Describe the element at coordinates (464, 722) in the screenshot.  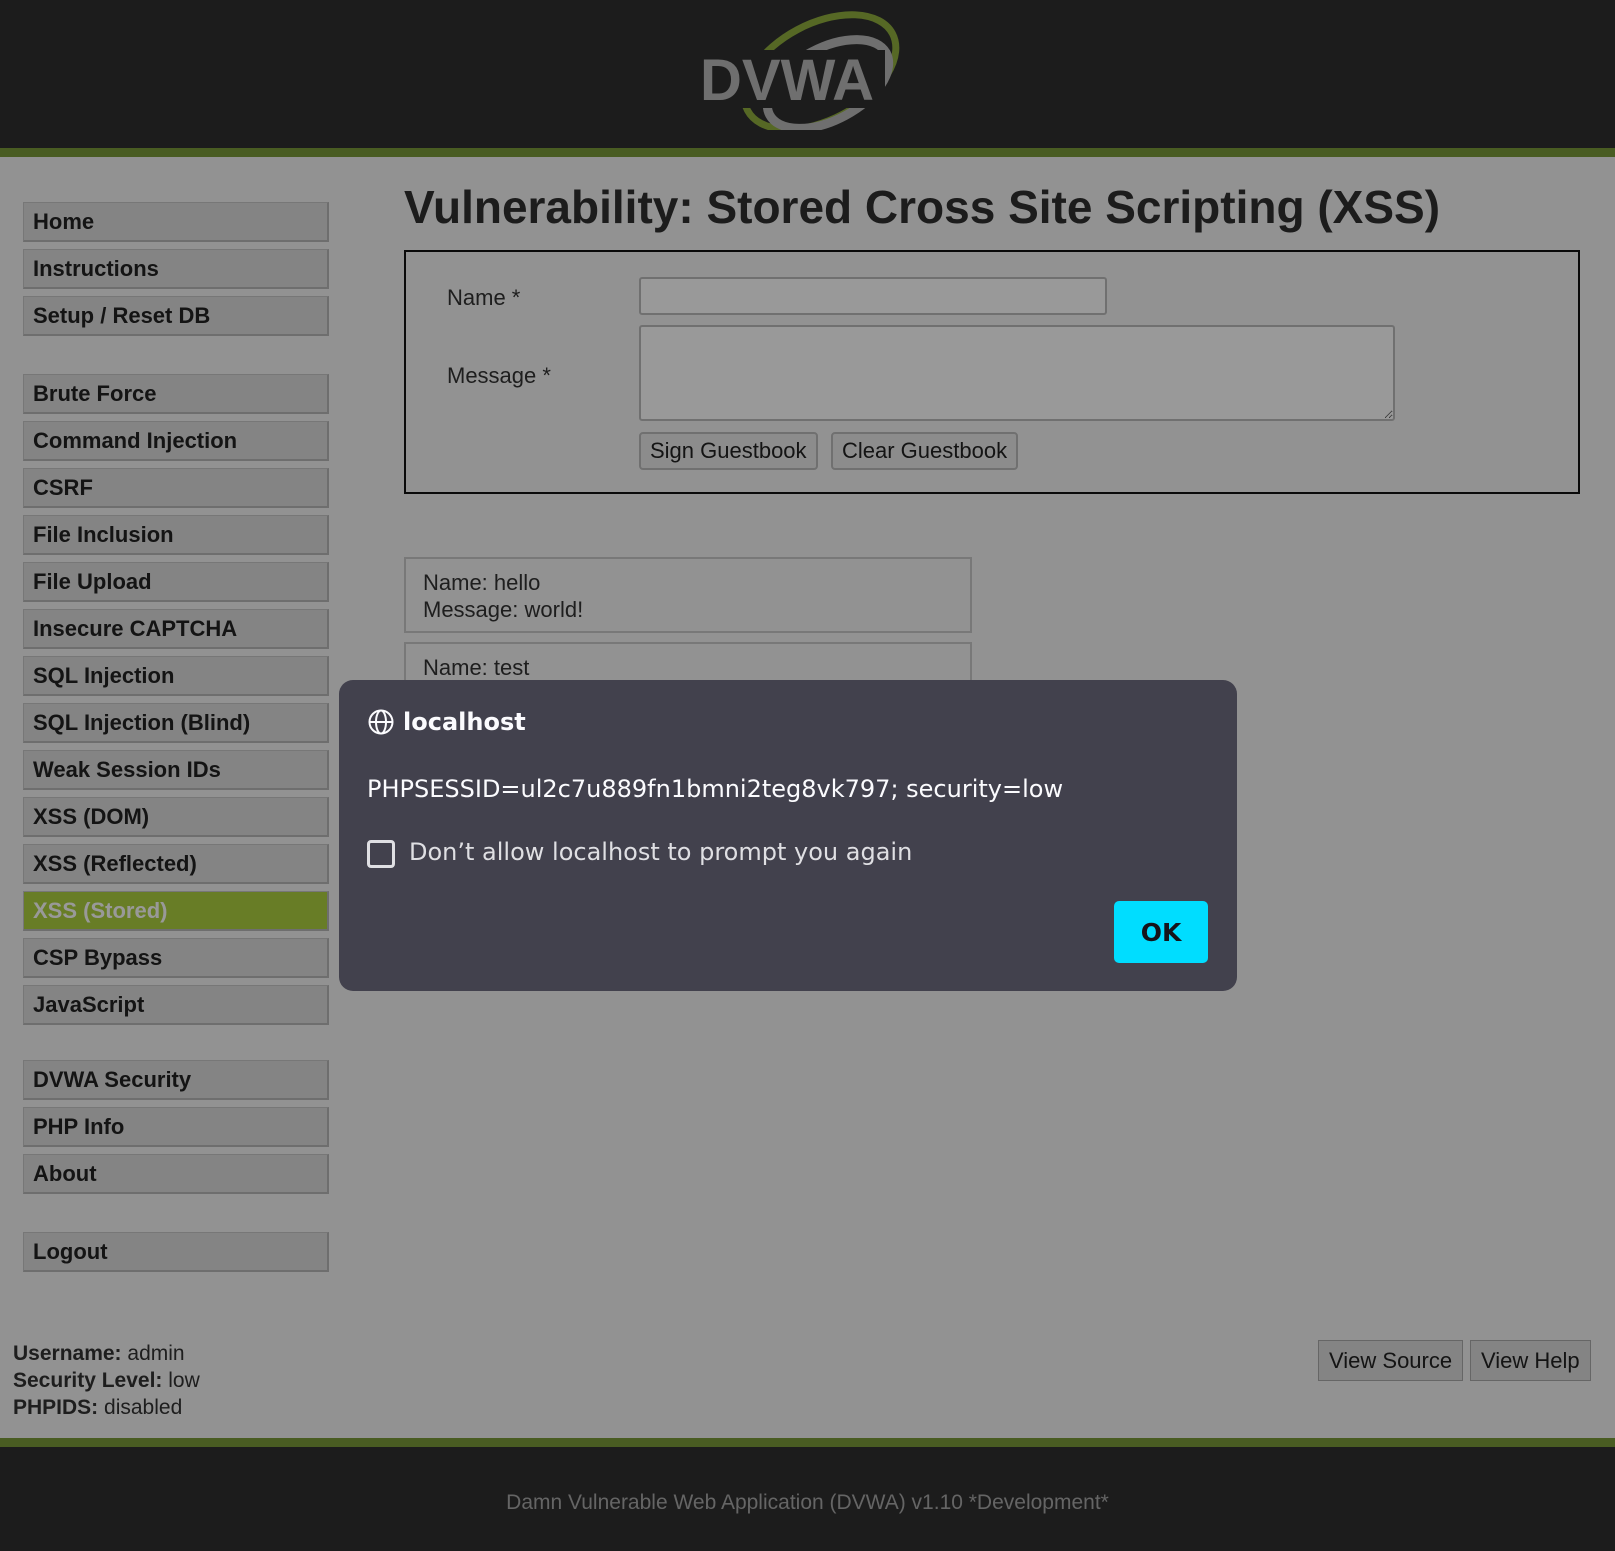
I see `dialog-origin-text: localhost` at that location.